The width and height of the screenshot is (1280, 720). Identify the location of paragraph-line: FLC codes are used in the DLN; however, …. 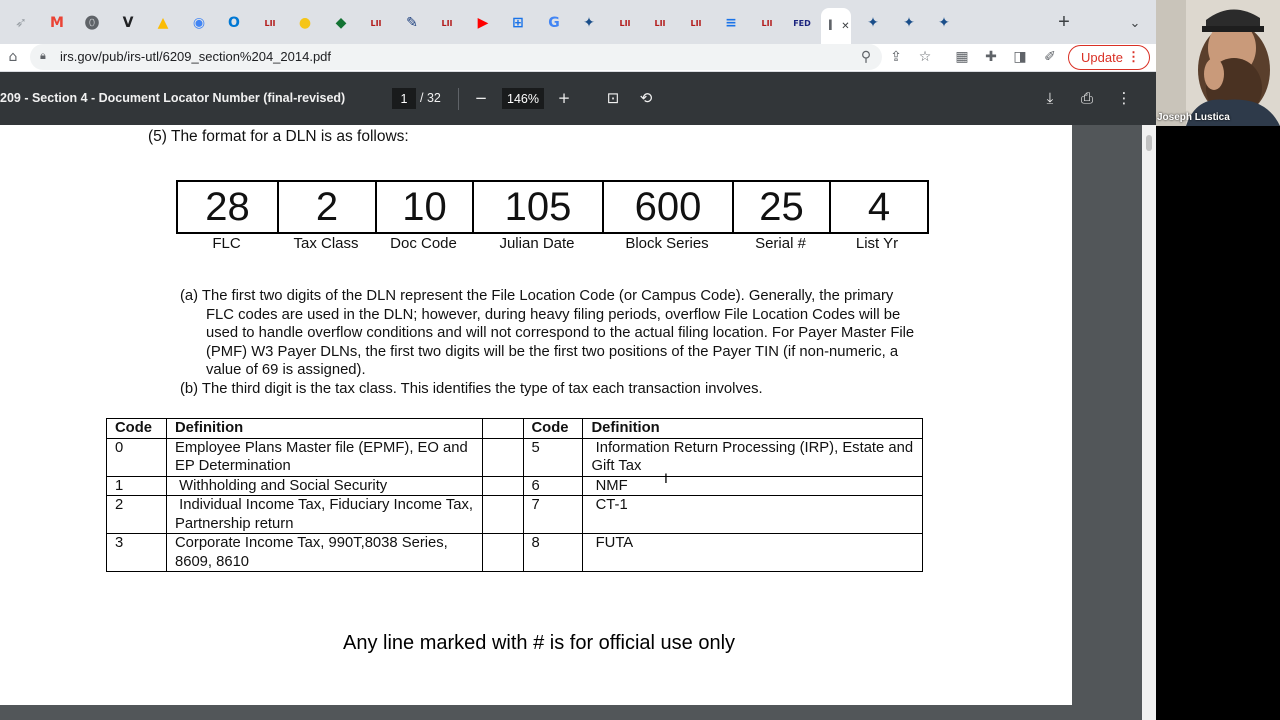
(553, 314).